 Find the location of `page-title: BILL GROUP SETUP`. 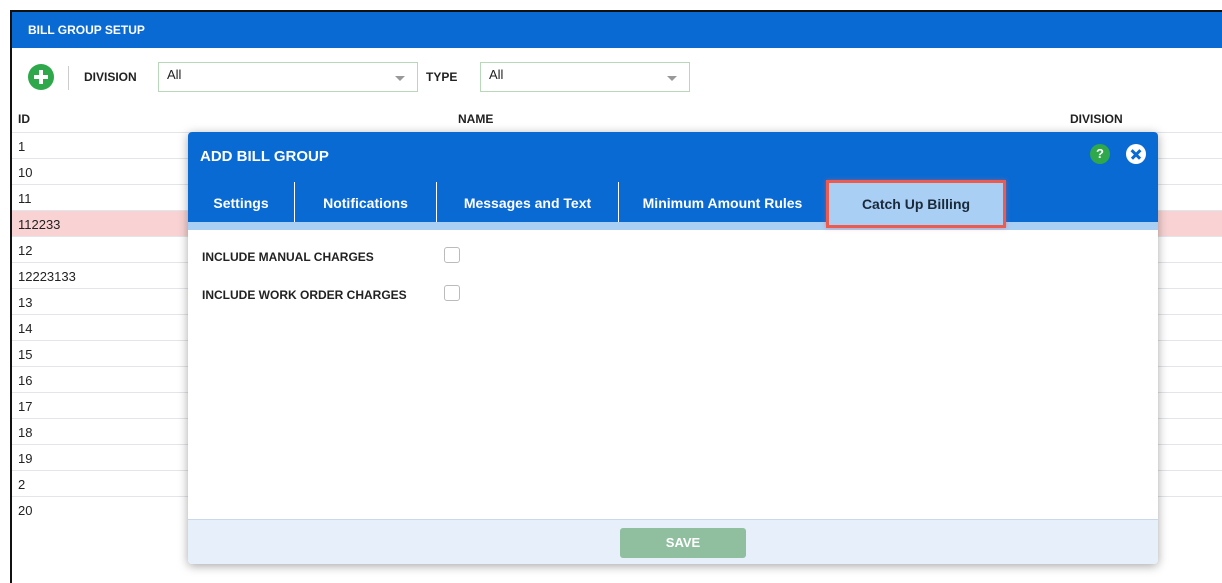

page-title: BILL GROUP SETUP is located at coordinates (617, 30).